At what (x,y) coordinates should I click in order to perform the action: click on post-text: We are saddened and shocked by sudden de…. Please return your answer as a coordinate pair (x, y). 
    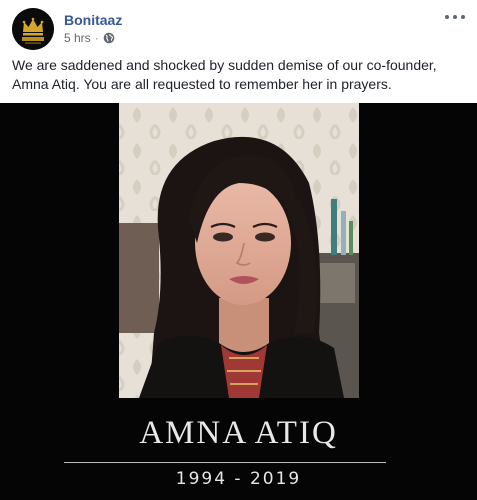
    Looking at the image, I should click on (224, 74).